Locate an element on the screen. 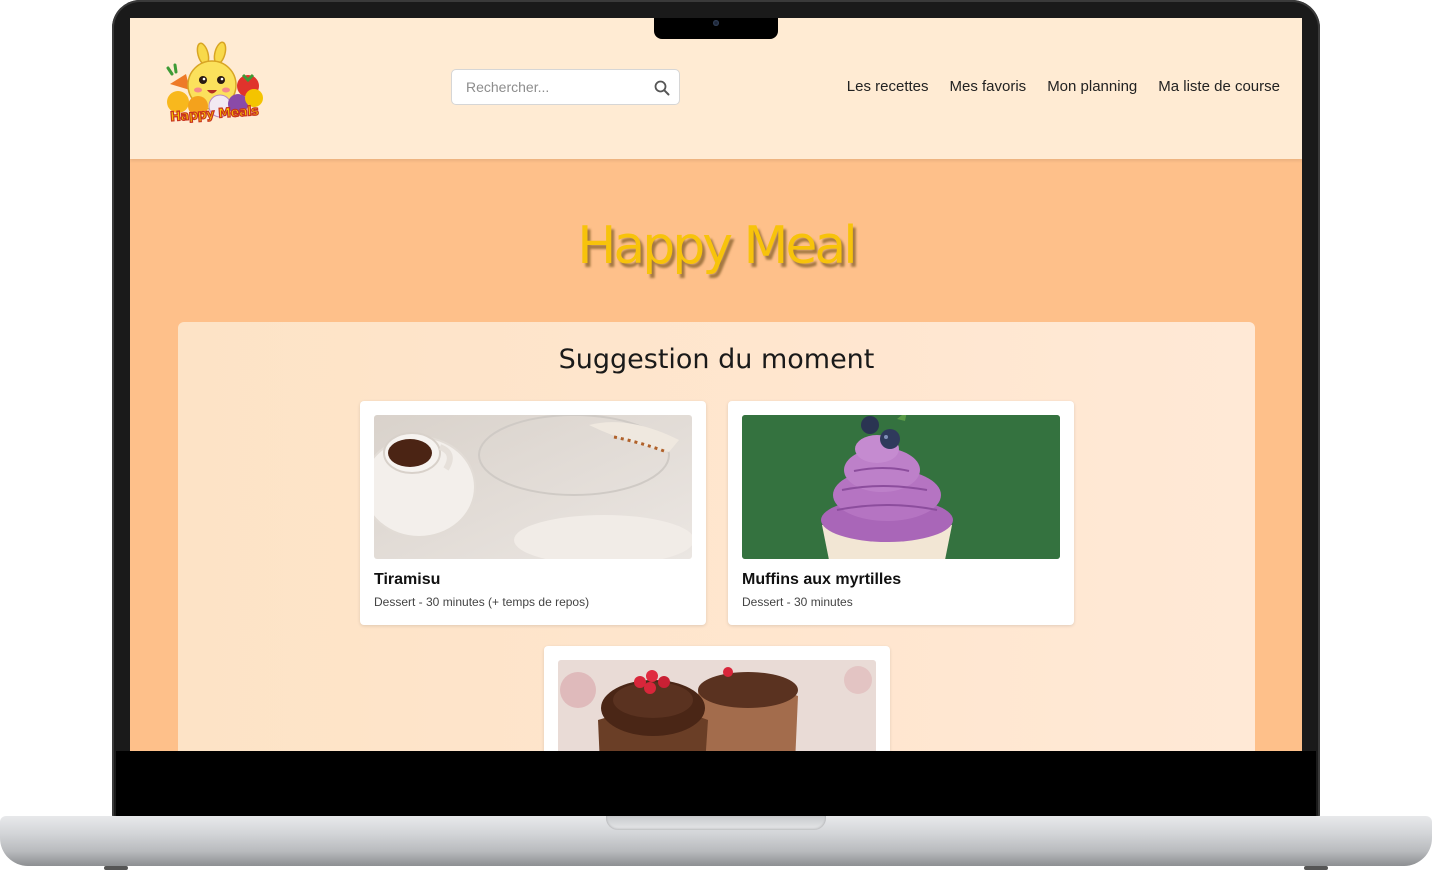  nav-link-planning: Mon planning is located at coordinates (1092, 86).